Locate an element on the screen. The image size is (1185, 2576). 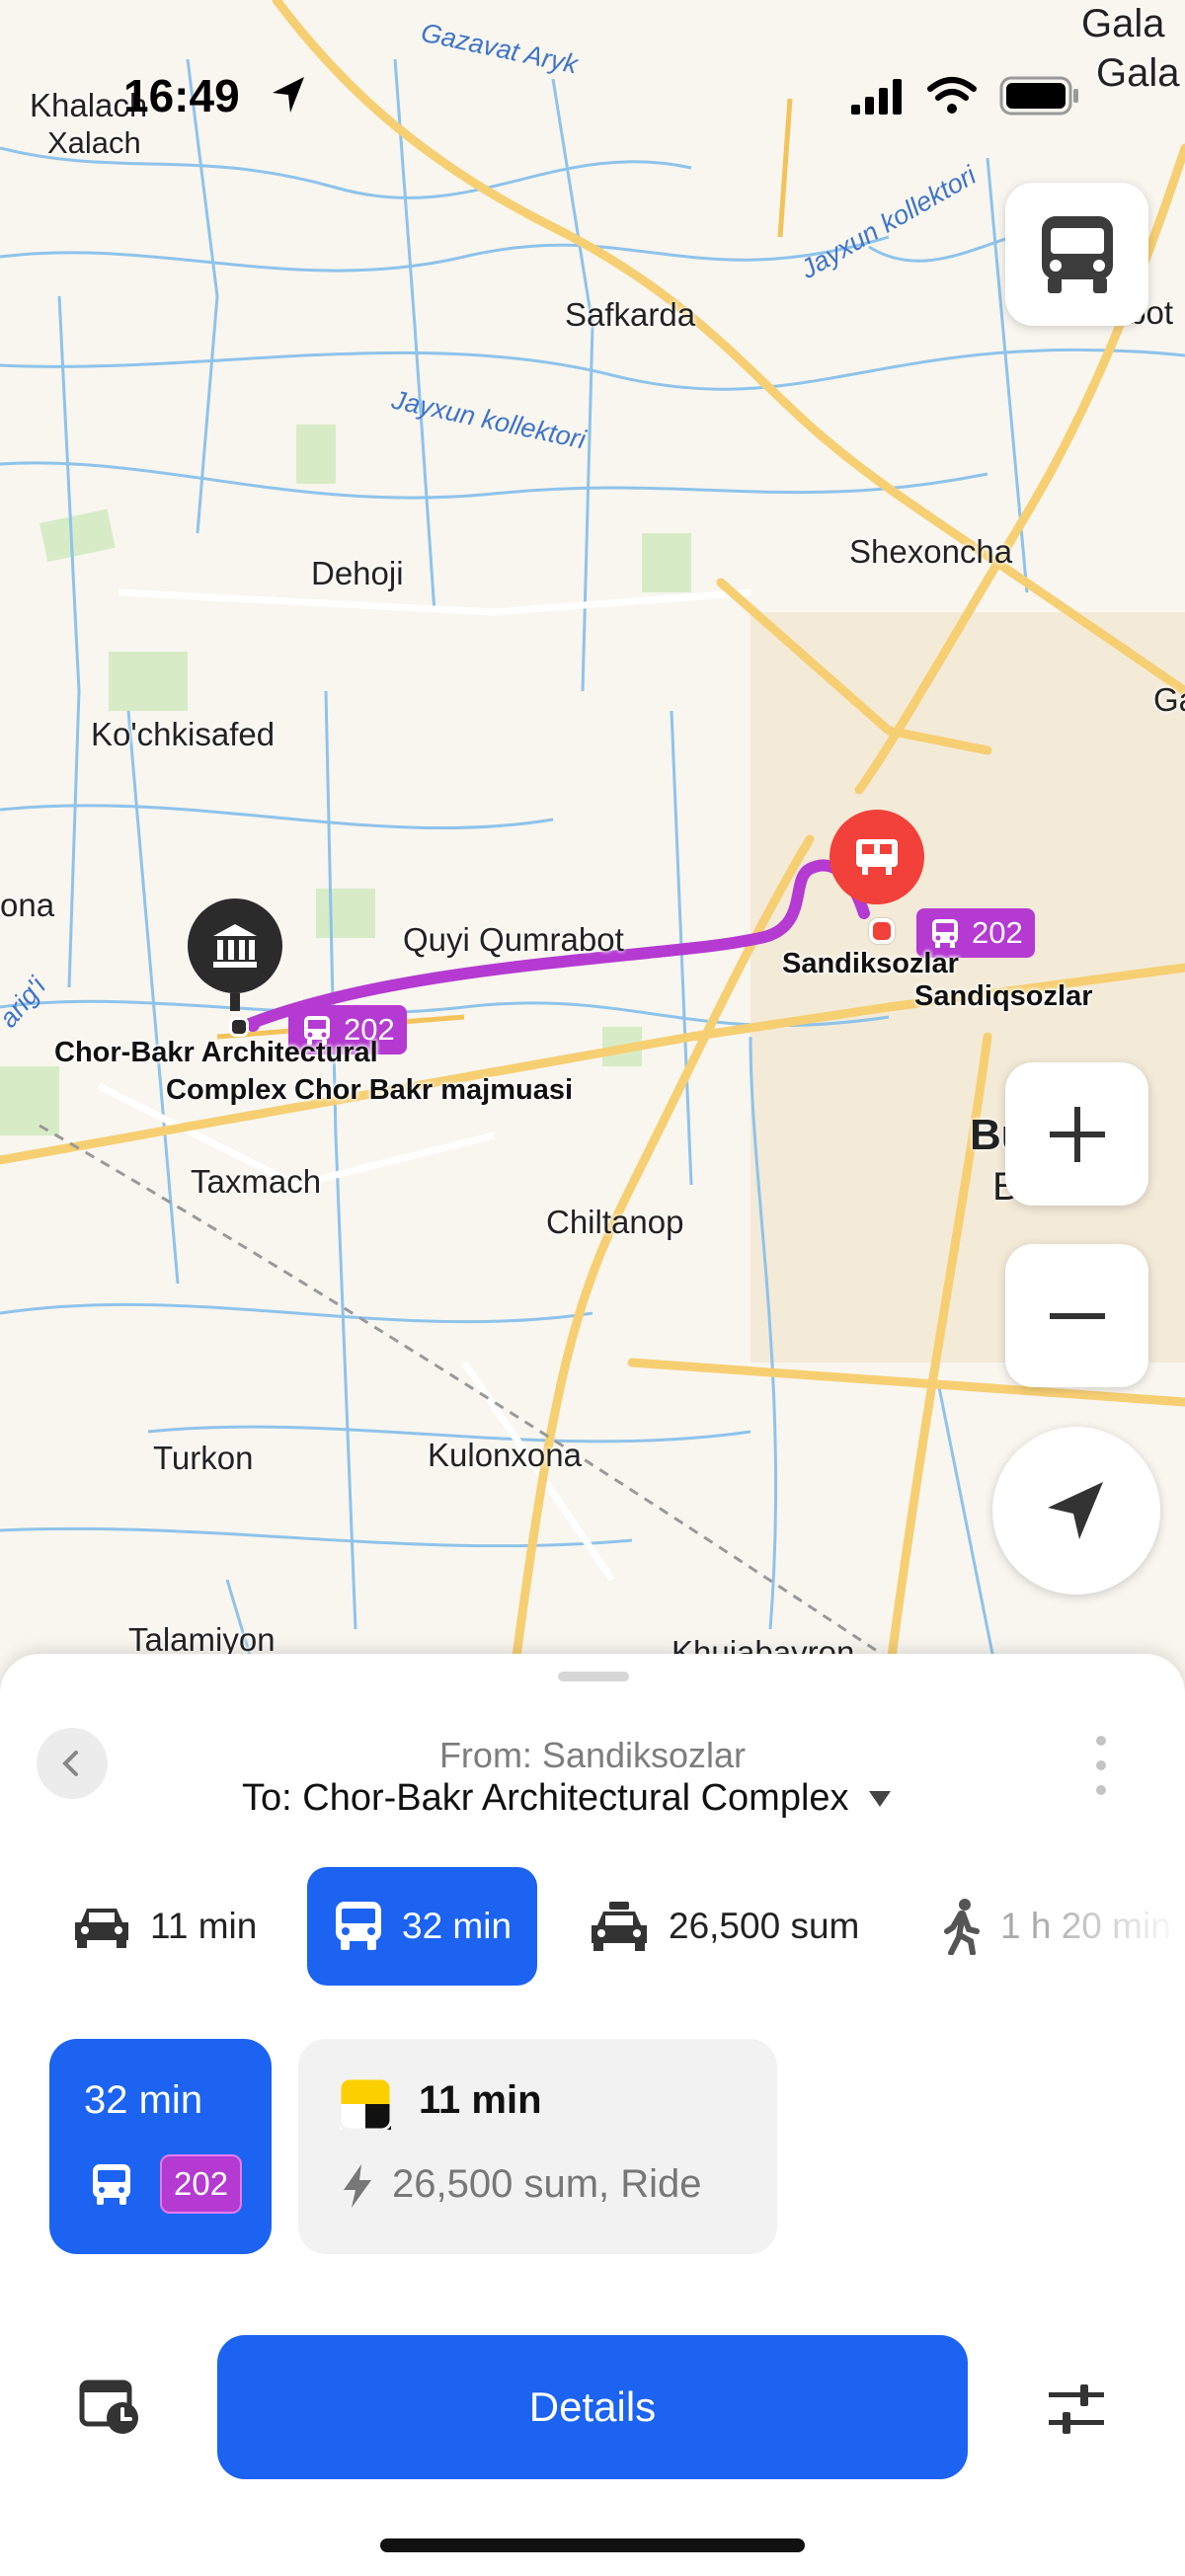
option-time: 11 min is located at coordinates (481, 2100).